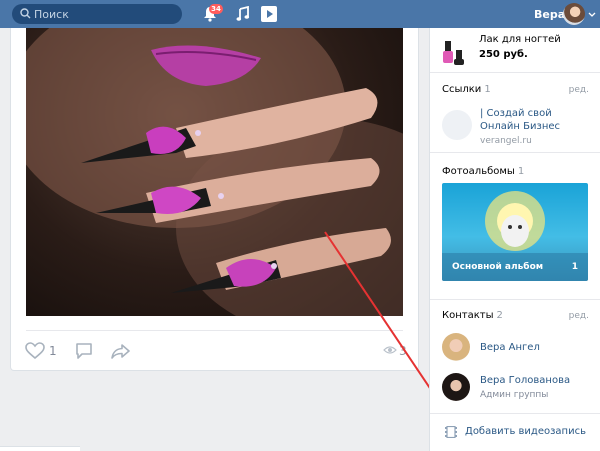  What do you see at coordinates (579, 90) in the screenshot?
I see `links-edit-link: ред.` at bounding box center [579, 90].